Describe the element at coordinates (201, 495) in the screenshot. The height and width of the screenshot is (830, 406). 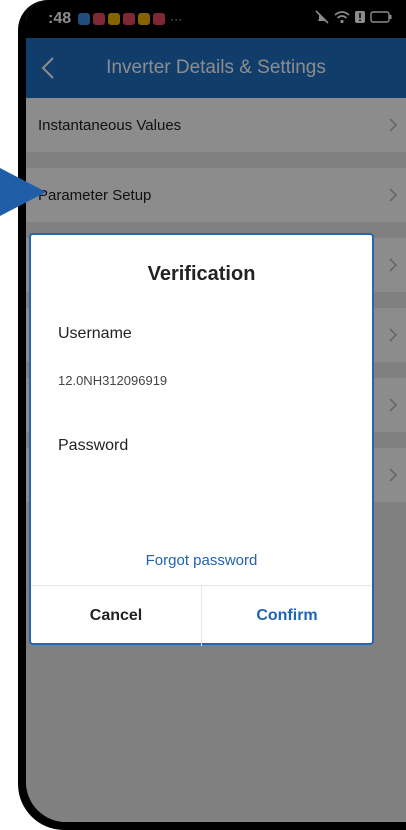
I see `password-field` at that location.